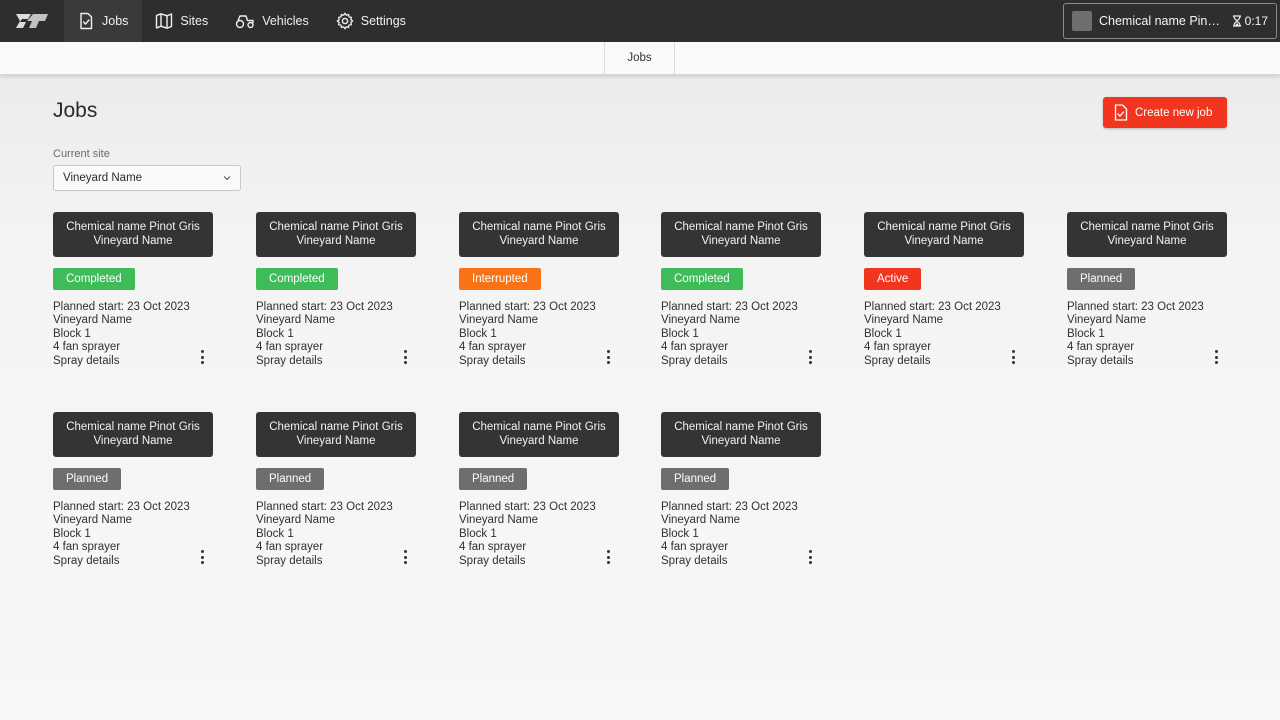  I want to click on status-badge: Interrupted, so click(500, 279).